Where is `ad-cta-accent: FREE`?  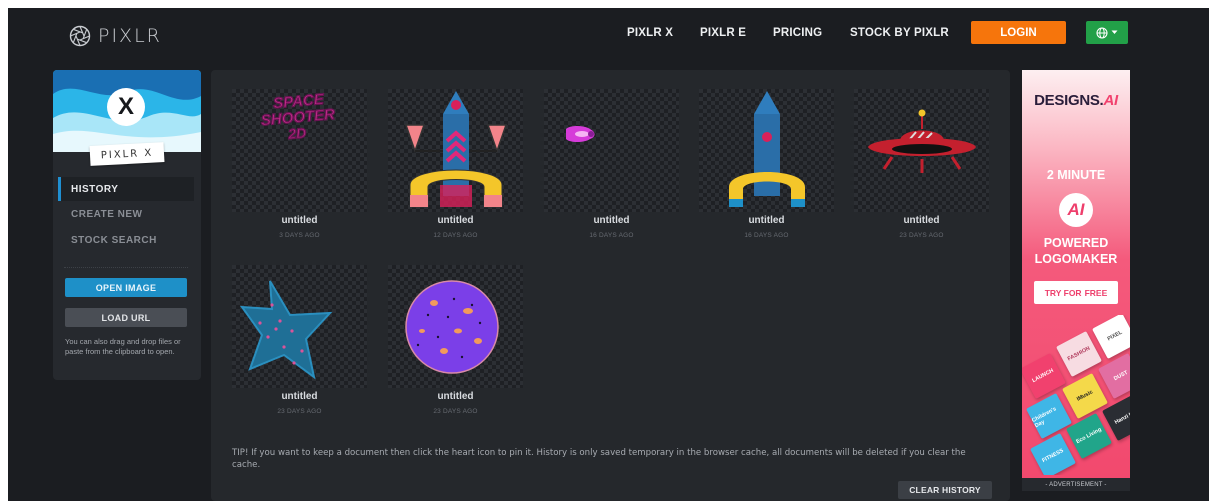 ad-cta-accent: FREE is located at coordinates (1096, 292).